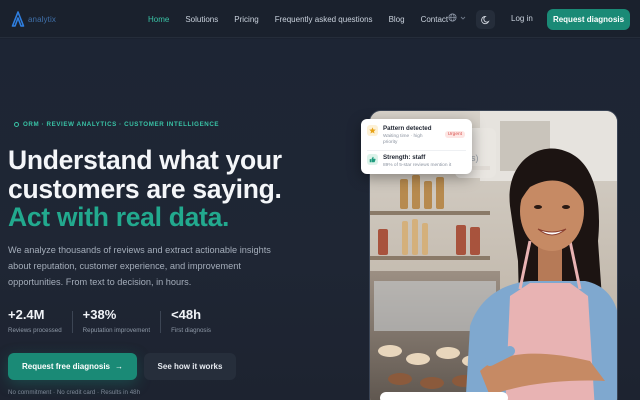  What do you see at coordinates (372, 159) in the screenshot?
I see `thumbs-up-icon` at bounding box center [372, 159].